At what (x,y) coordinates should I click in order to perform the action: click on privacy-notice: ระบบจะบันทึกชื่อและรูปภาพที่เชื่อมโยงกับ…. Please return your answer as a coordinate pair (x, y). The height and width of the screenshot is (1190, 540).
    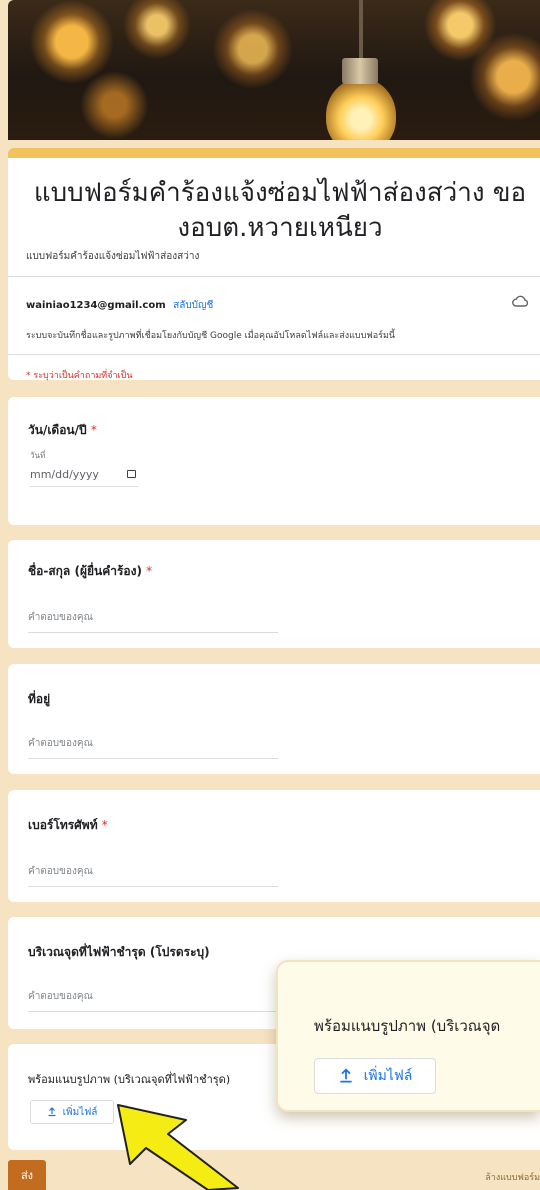
    Looking at the image, I should click on (211, 336).